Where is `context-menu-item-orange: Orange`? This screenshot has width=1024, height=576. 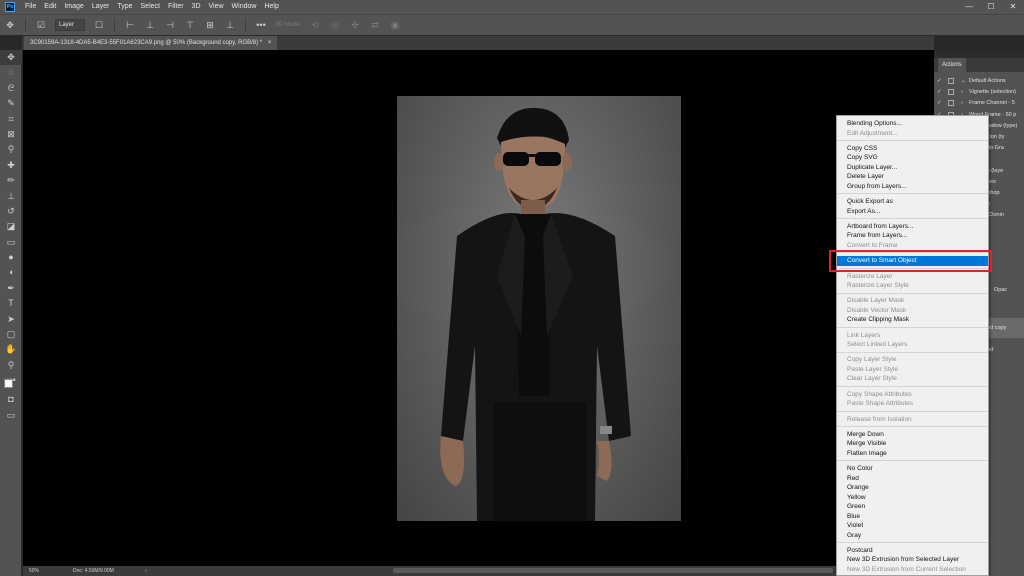 context-menu-item-orange: Orange is located at coordinates (912, 488).